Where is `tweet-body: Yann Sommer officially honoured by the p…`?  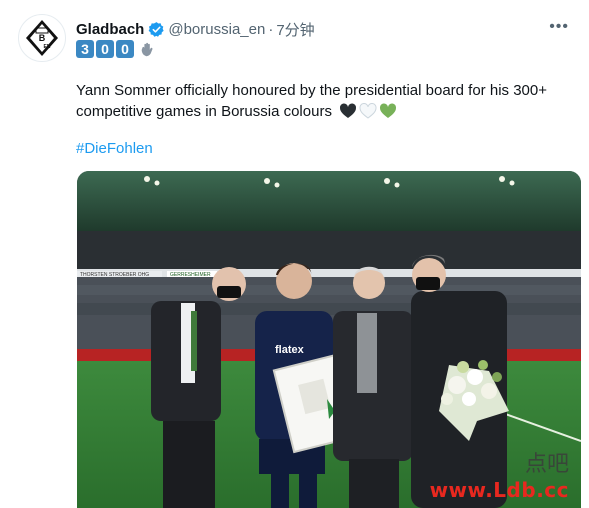
tweet-body: Yann Sommer officially honoured by the p… is located at coordinates (311, 101).